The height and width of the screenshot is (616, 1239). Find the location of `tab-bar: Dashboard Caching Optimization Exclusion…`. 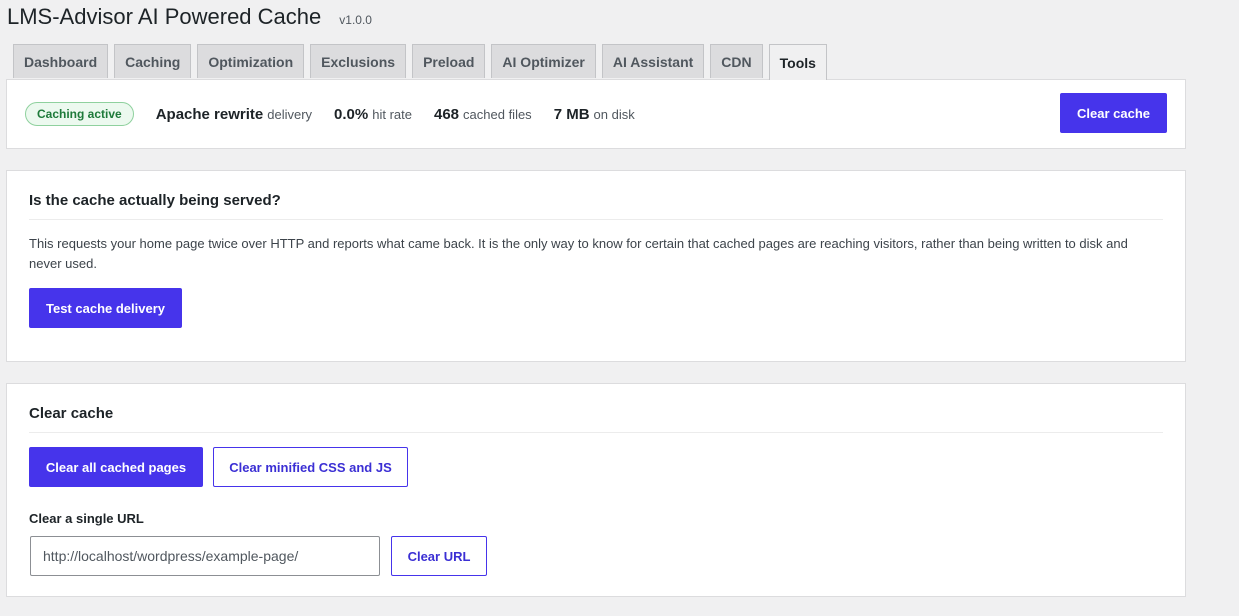

tab-bar: Dashboard Caching Optimization Exclusion… is located at coordinates (420, 62).